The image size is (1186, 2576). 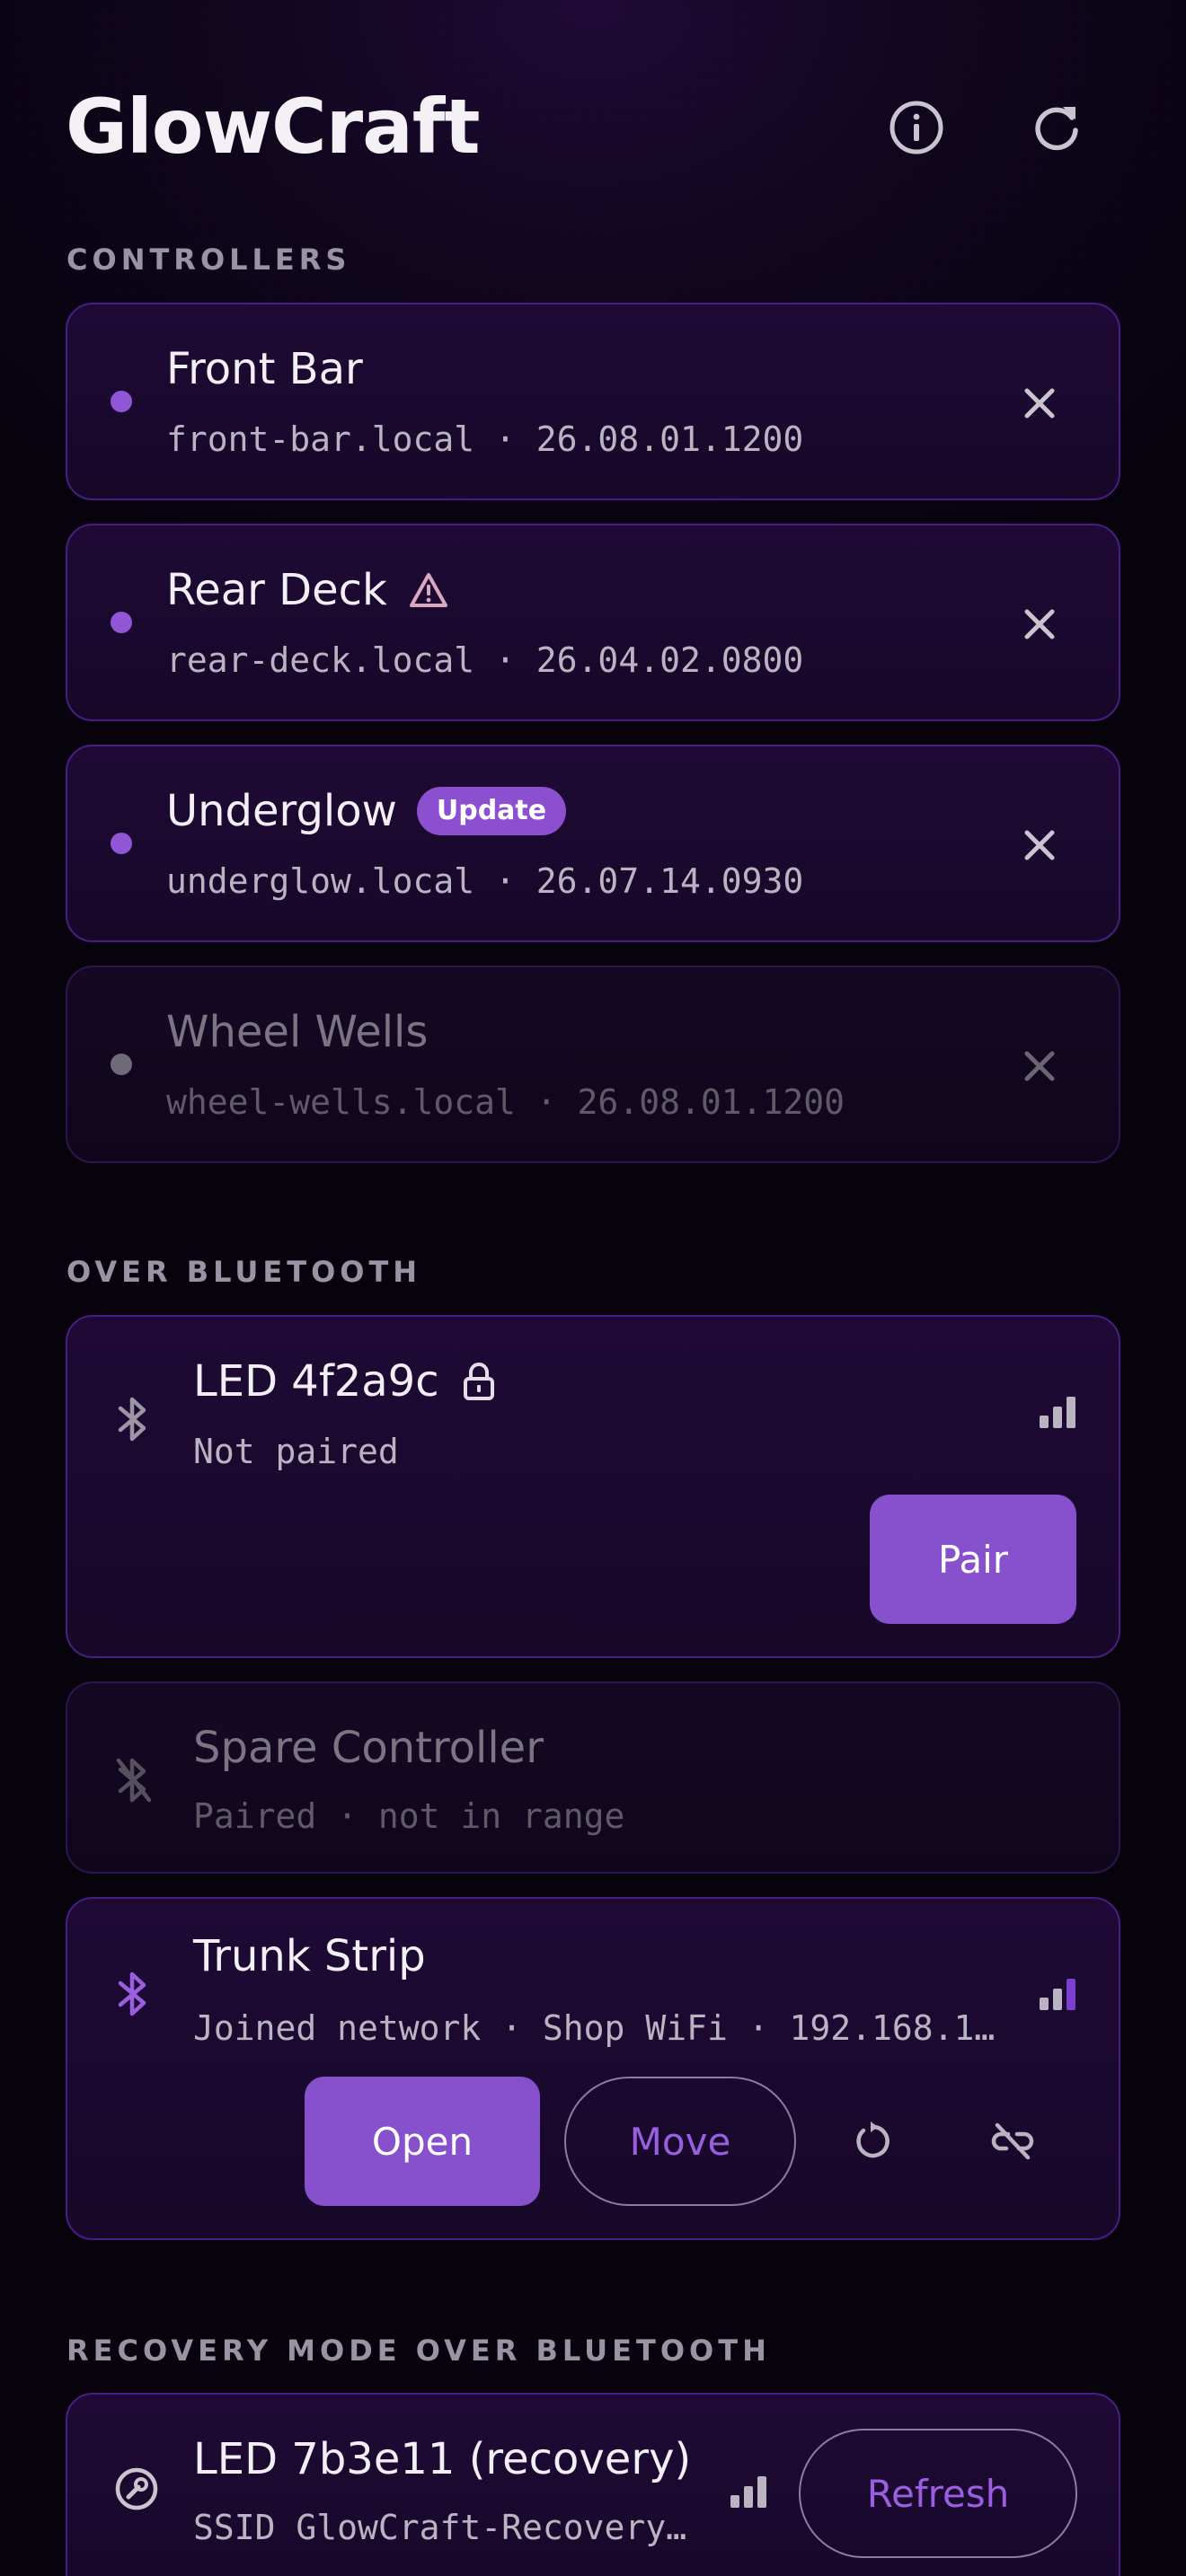 What do you see at coordinates (264, 369) in the screenshot?
I see `controller-name: Front Bar` at bounding box center [264, 369].